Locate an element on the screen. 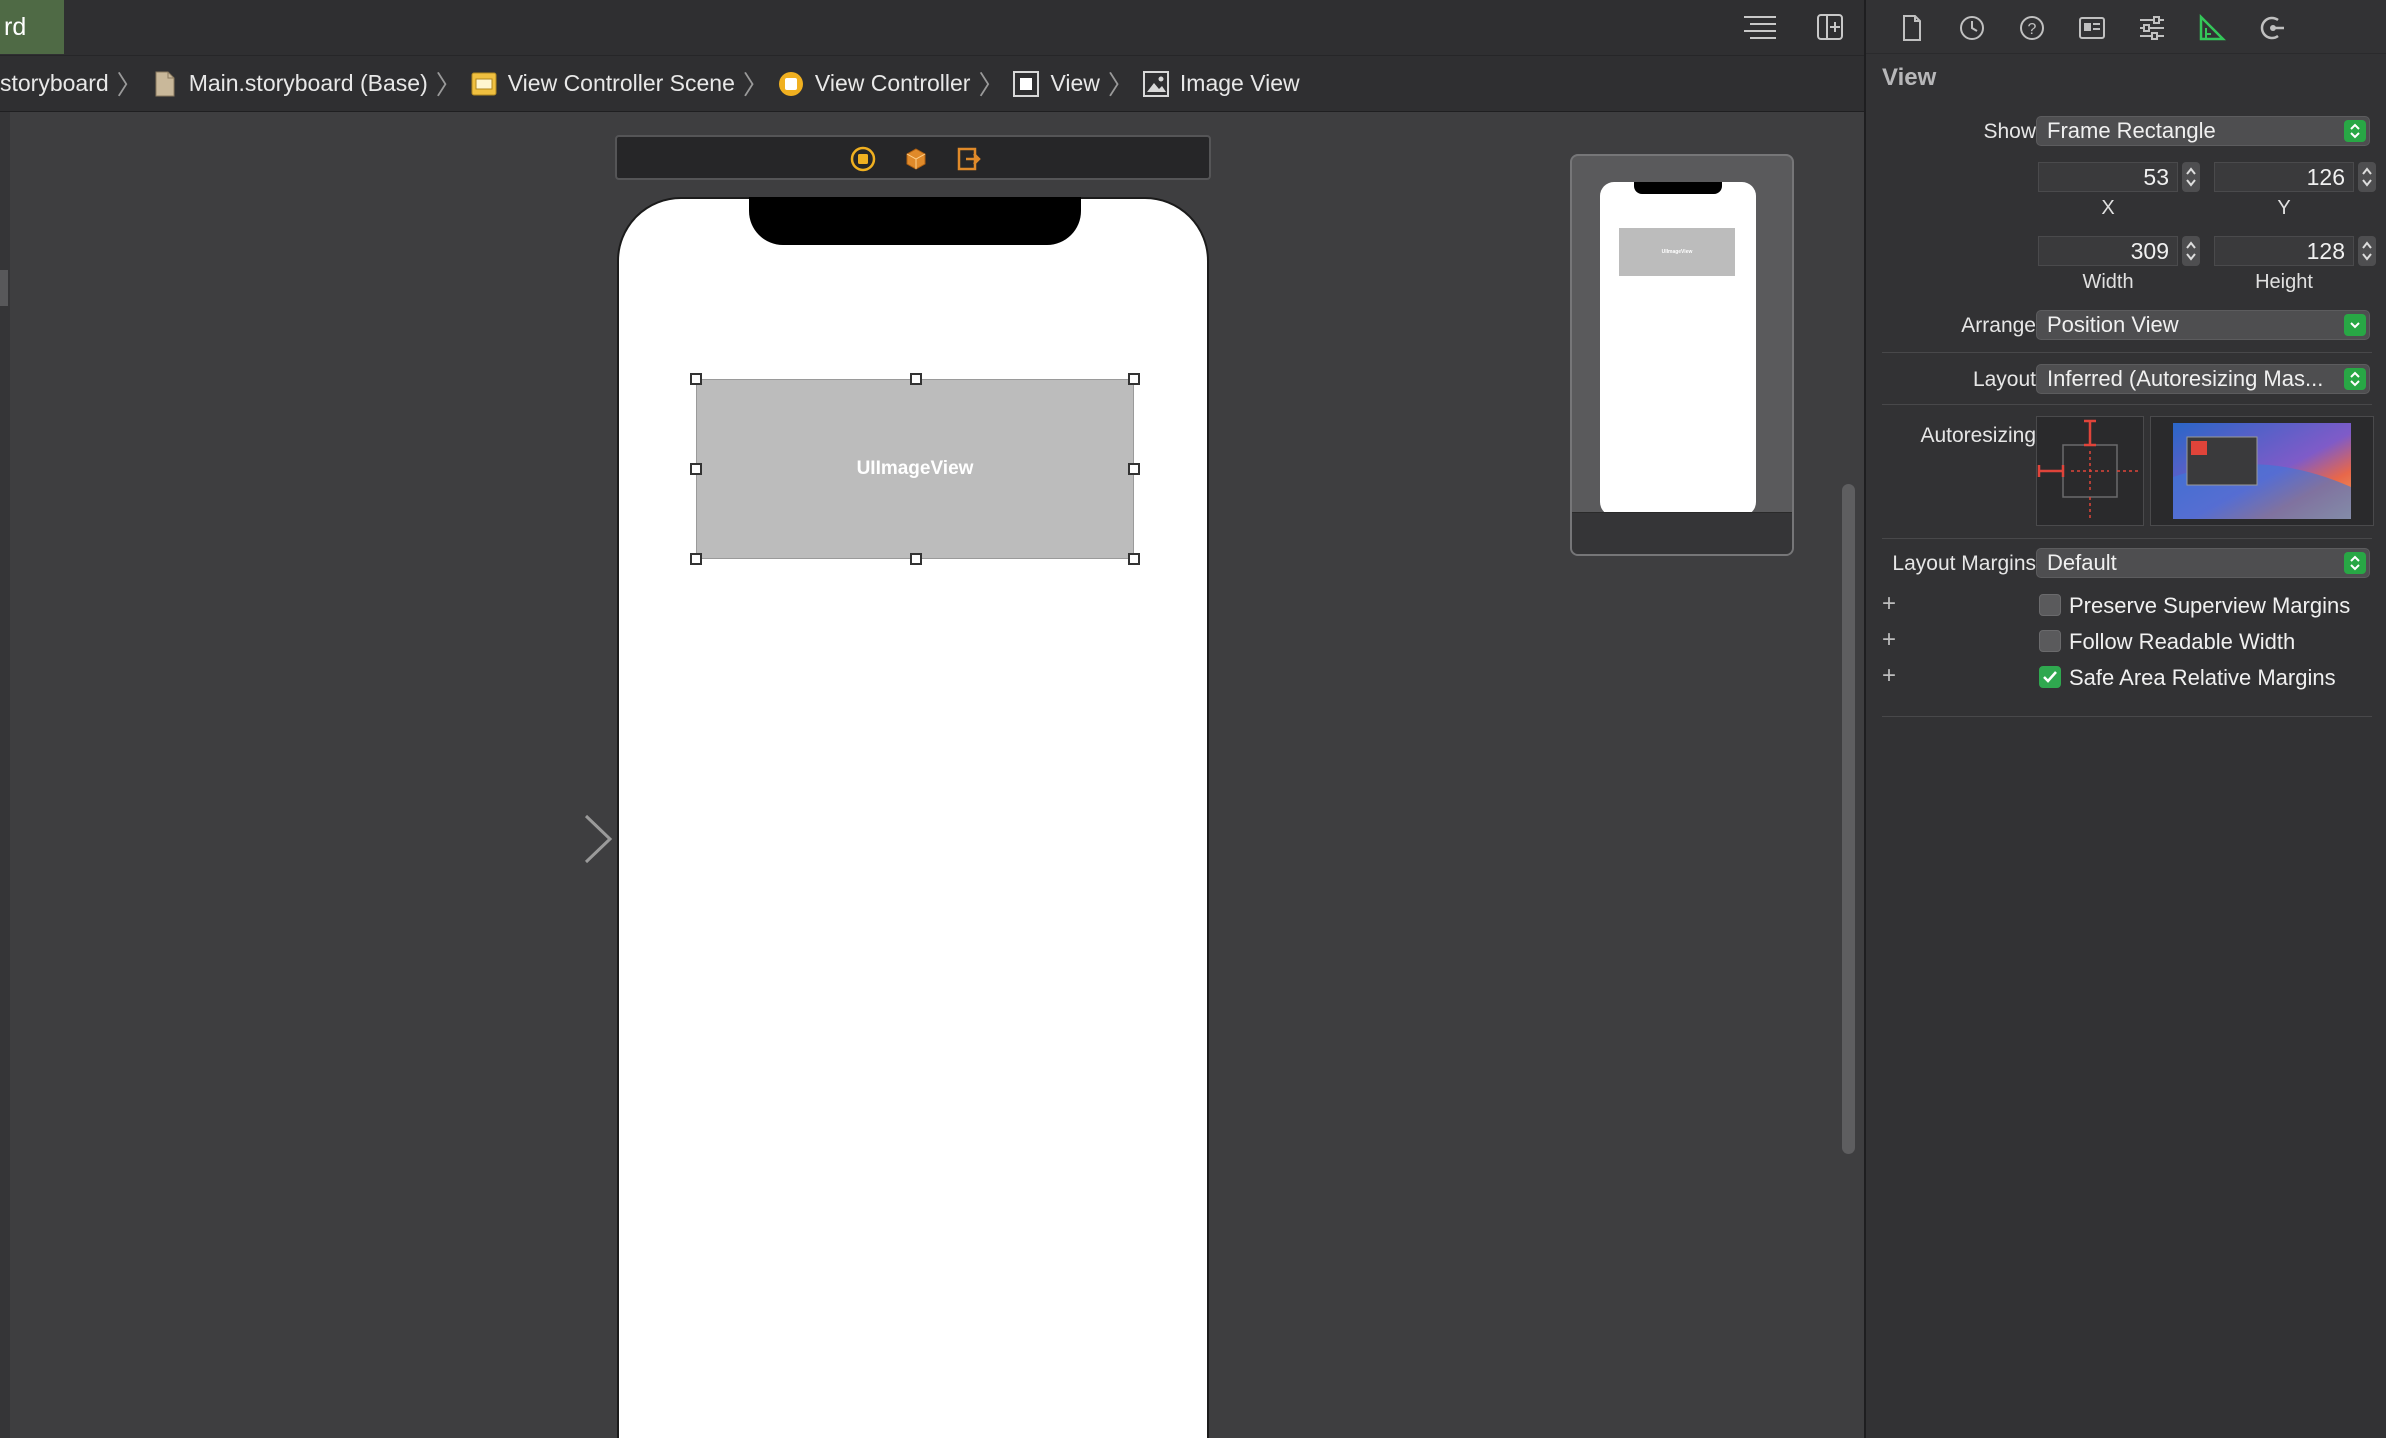 This screenshot has width=2386, height=1438. identity-inspector-icon is located at coordinates (2092, 28).